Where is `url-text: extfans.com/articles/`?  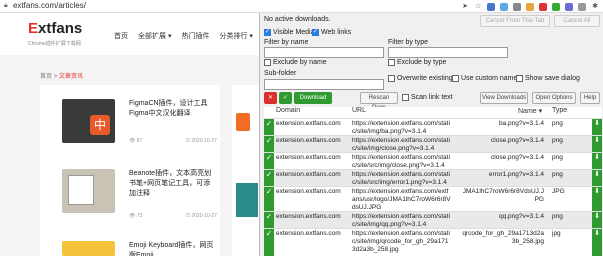 url-text: extfans.com/articles/ is located at coordinates (49, 5).